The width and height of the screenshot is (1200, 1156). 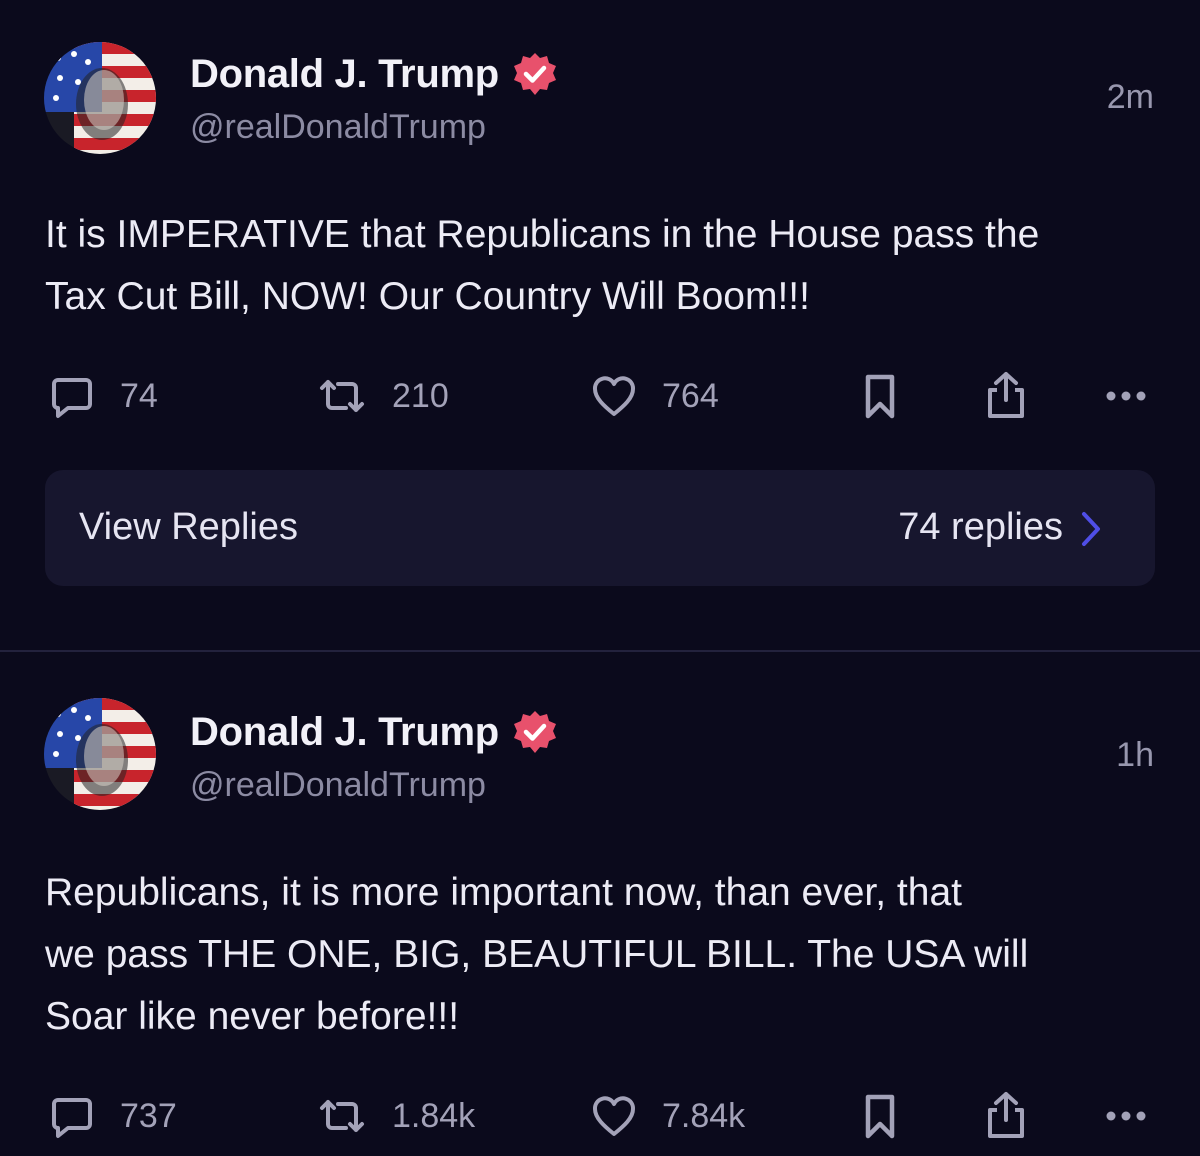 I want to click on post-actions: 74 210 764, so click(x=600, y=396).